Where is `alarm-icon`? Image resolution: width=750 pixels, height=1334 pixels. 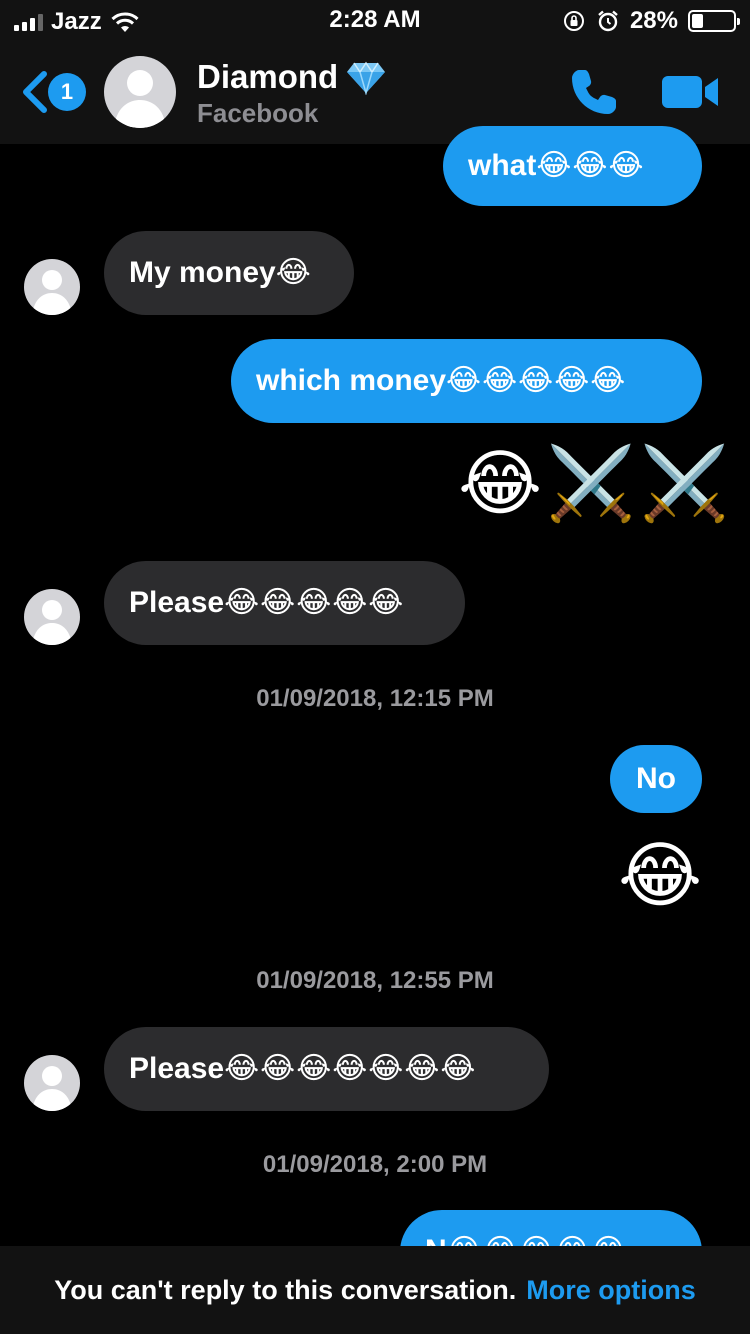
alarm-icon is located at coordinates (608, 21).